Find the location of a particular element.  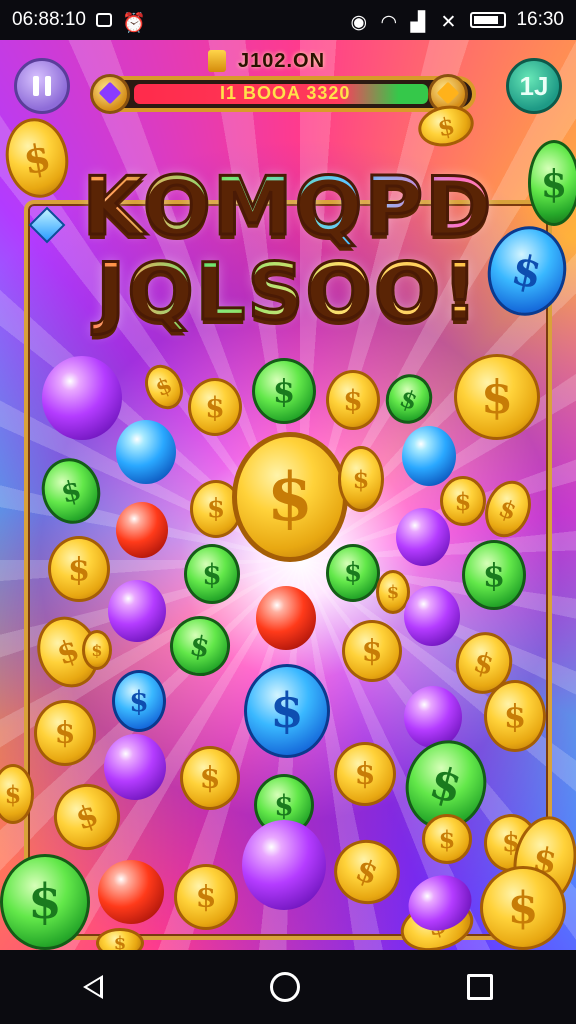

progress-bar: I1 BOOA 3320 is located at coordinates (286, 94).